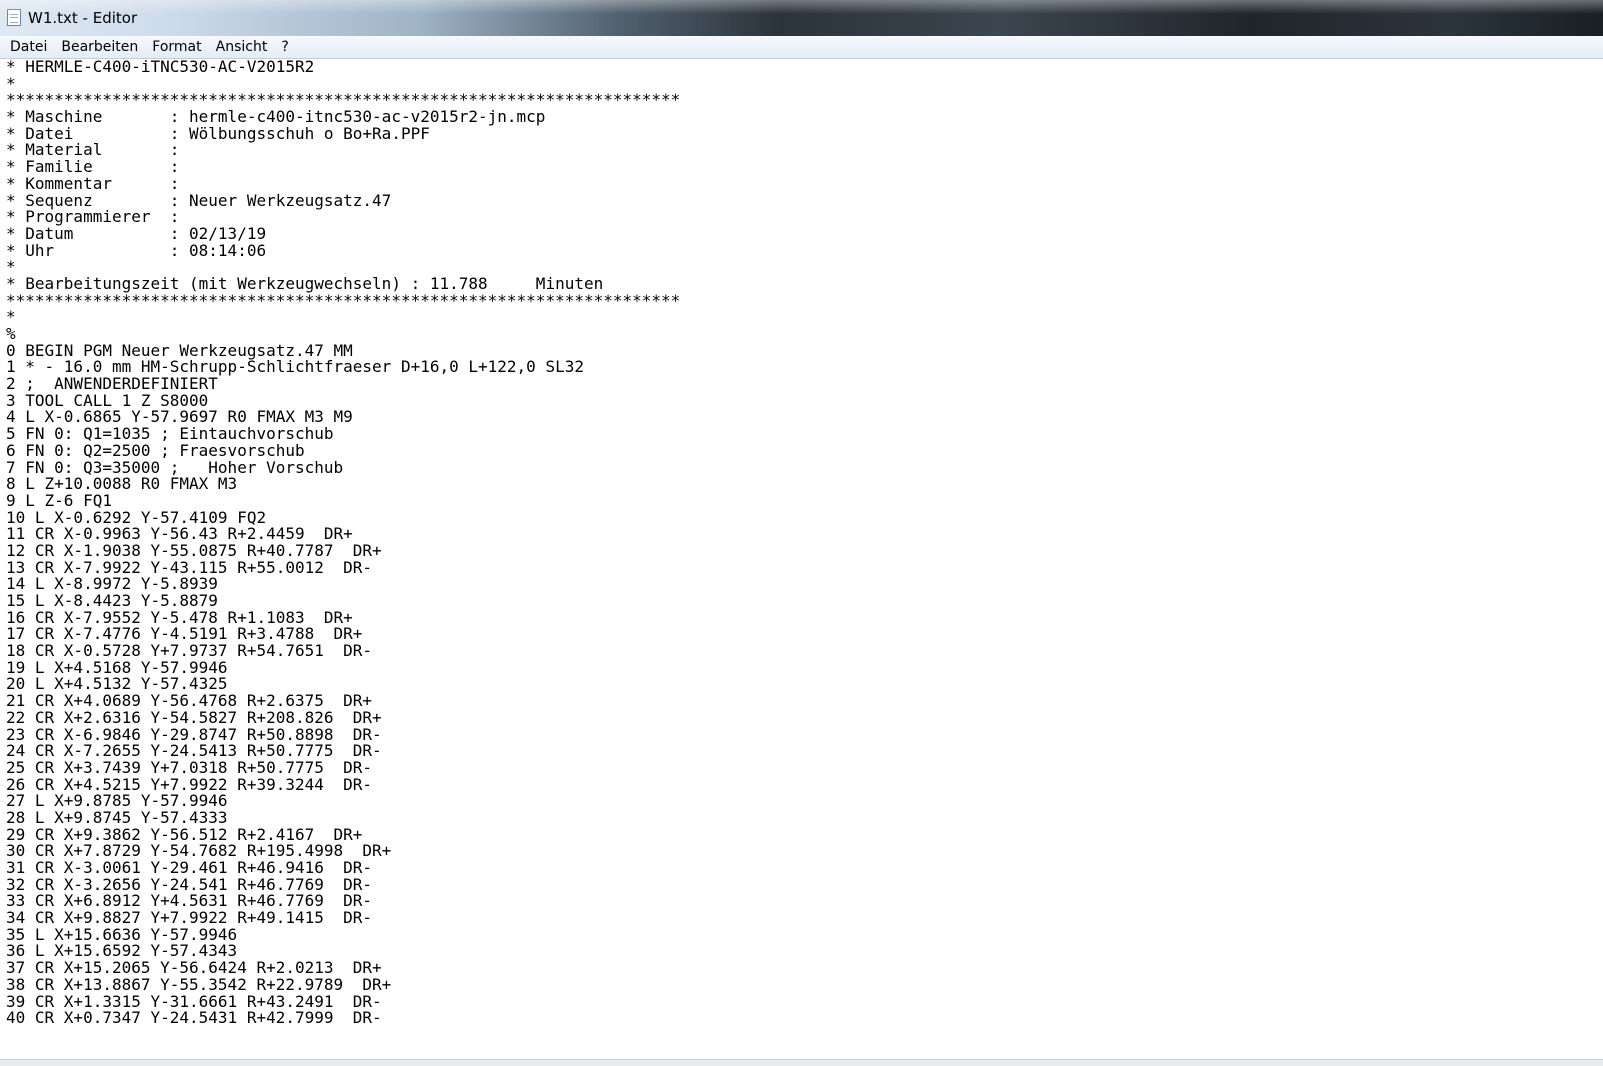 Image resolution: width=1603 pixels, height=1066 pixels. What do you see at coordinates (14, 17) in the screenshot?
I see `notepad-icon` at bounding box center [14, 17].